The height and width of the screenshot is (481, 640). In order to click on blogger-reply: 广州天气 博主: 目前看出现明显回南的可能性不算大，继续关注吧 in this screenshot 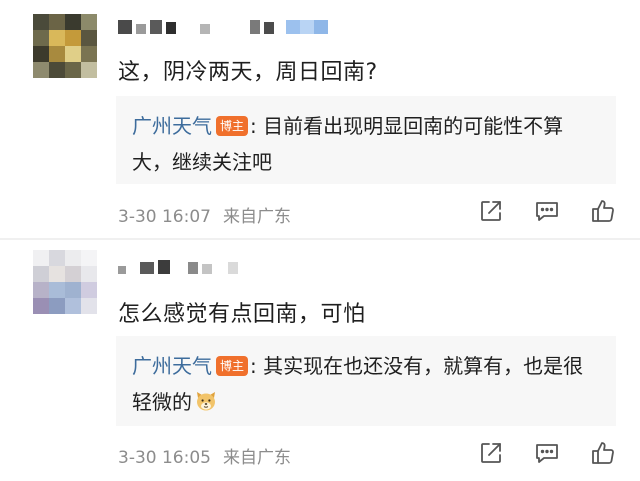, I will do `click(366, 140)`.